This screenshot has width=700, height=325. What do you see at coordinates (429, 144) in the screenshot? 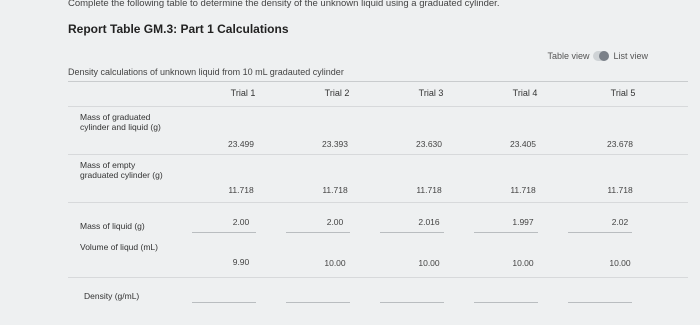
I see `cell-r1-trial-3: 23.630` at bounding box center [429, 144].